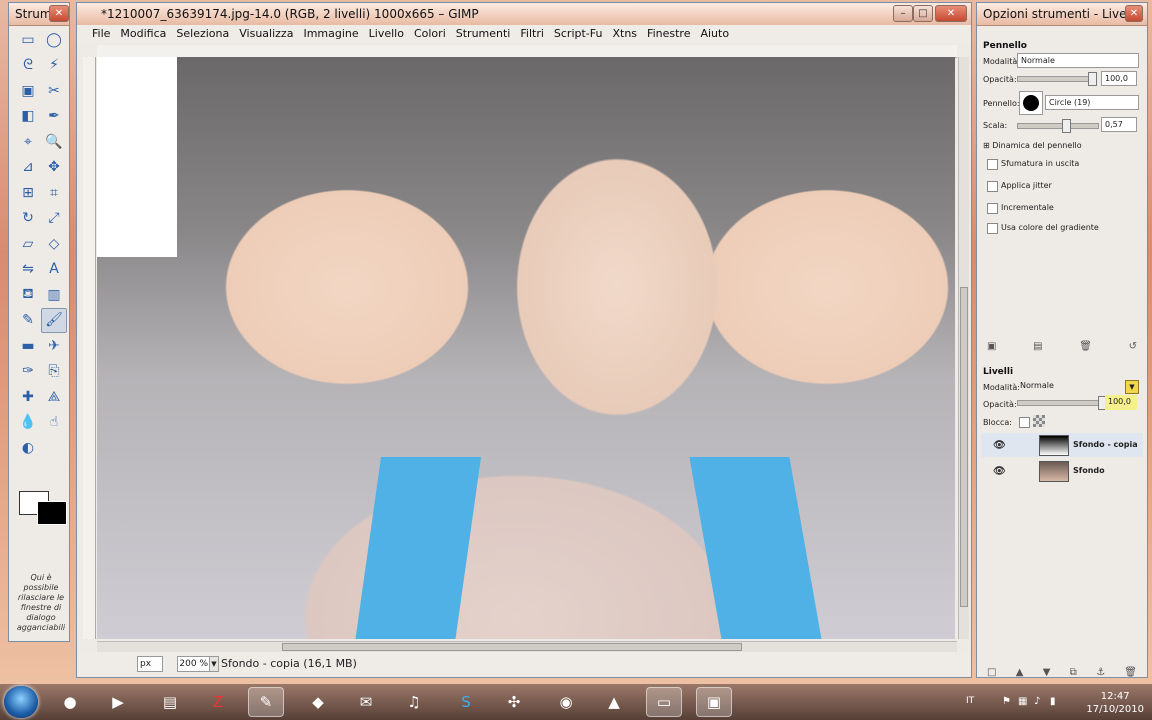 Image resolution: width=1152 pixels, height=720 pixels. Describe the element at coordinates (54, 91) in the screenshot. I see `scissors-icon: ✂` at that location.